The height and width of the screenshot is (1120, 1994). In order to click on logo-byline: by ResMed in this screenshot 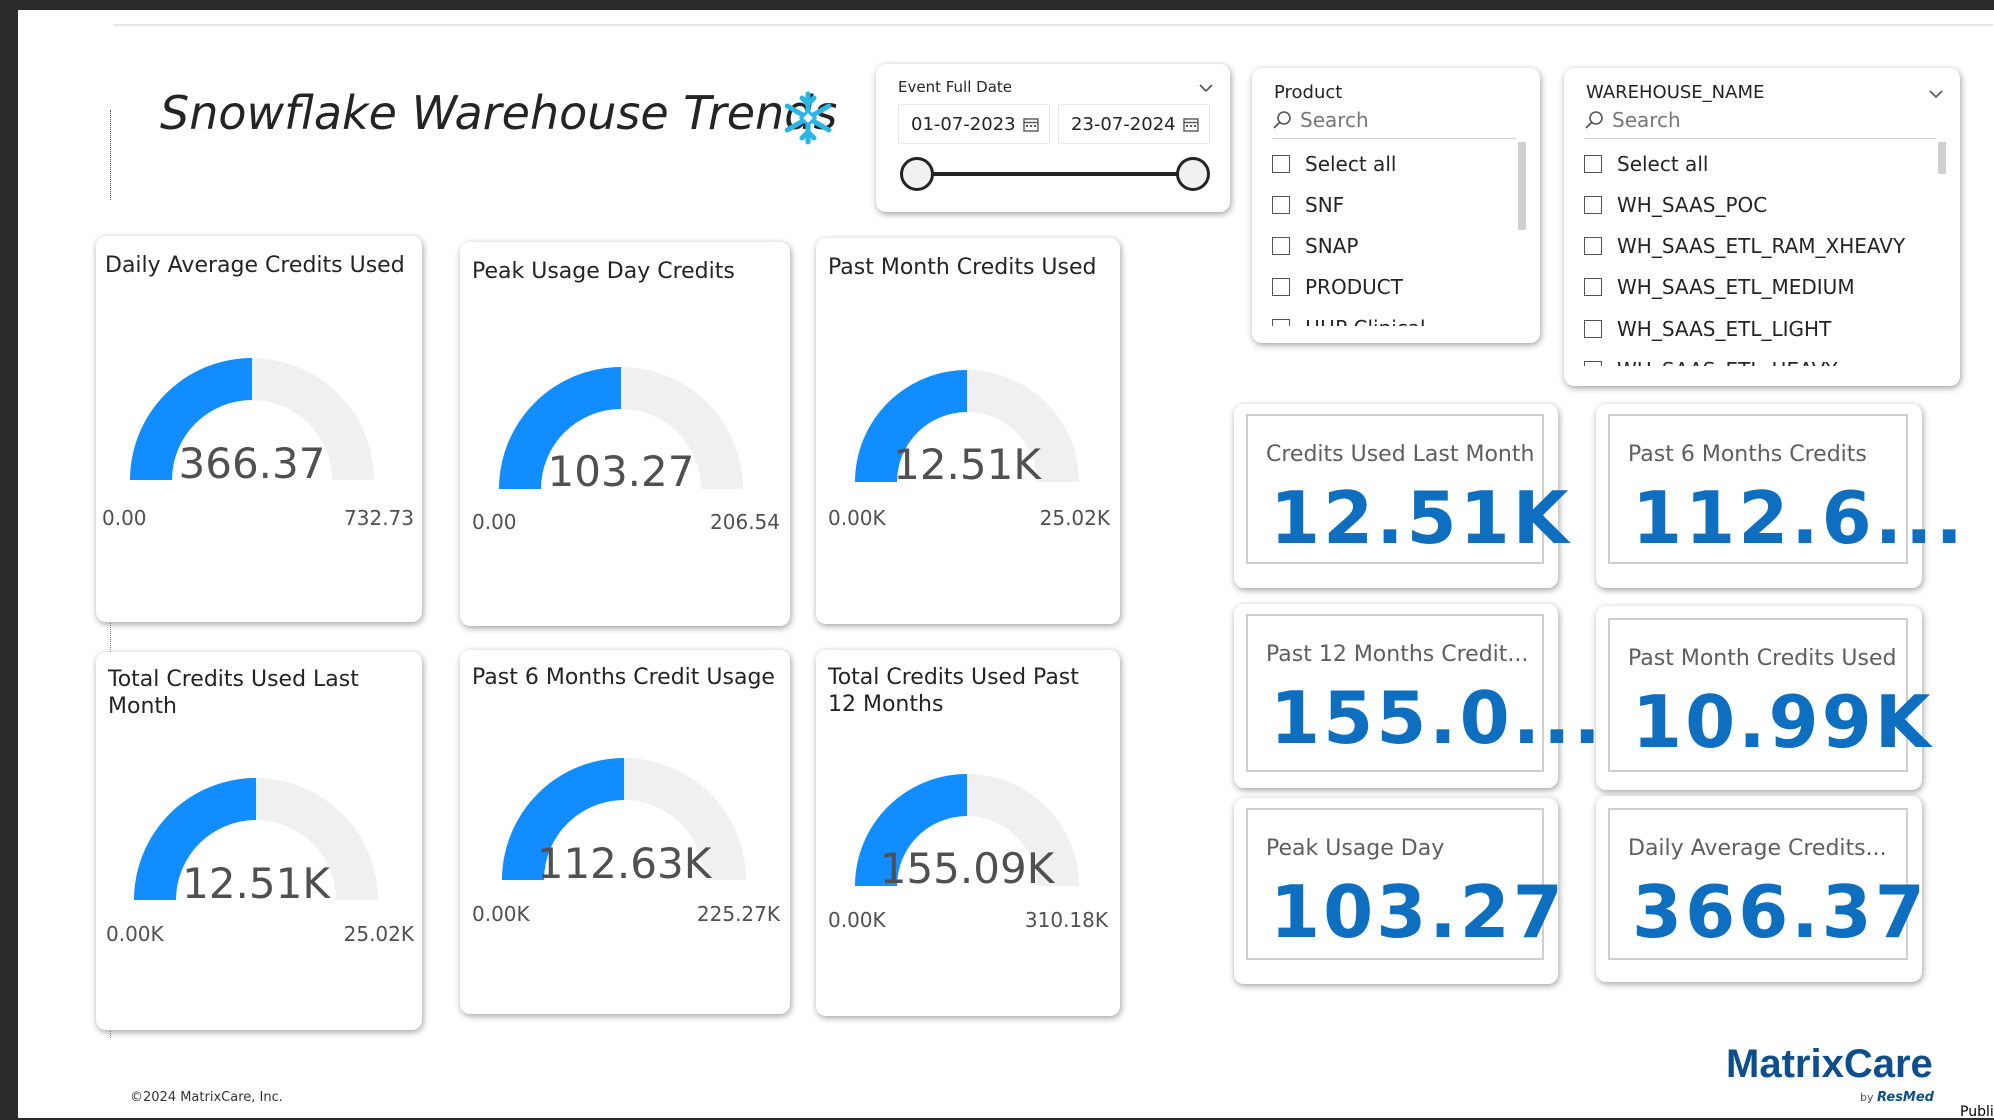, I will do `click(1897, 1097)`.